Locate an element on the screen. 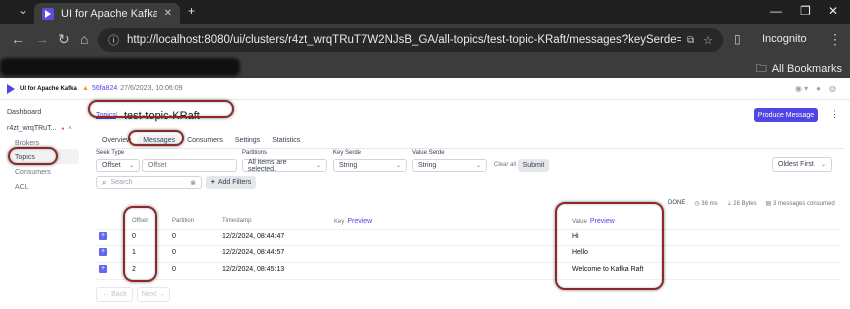  column-timestamp: Timestamp is located at coordinates (237, 221).